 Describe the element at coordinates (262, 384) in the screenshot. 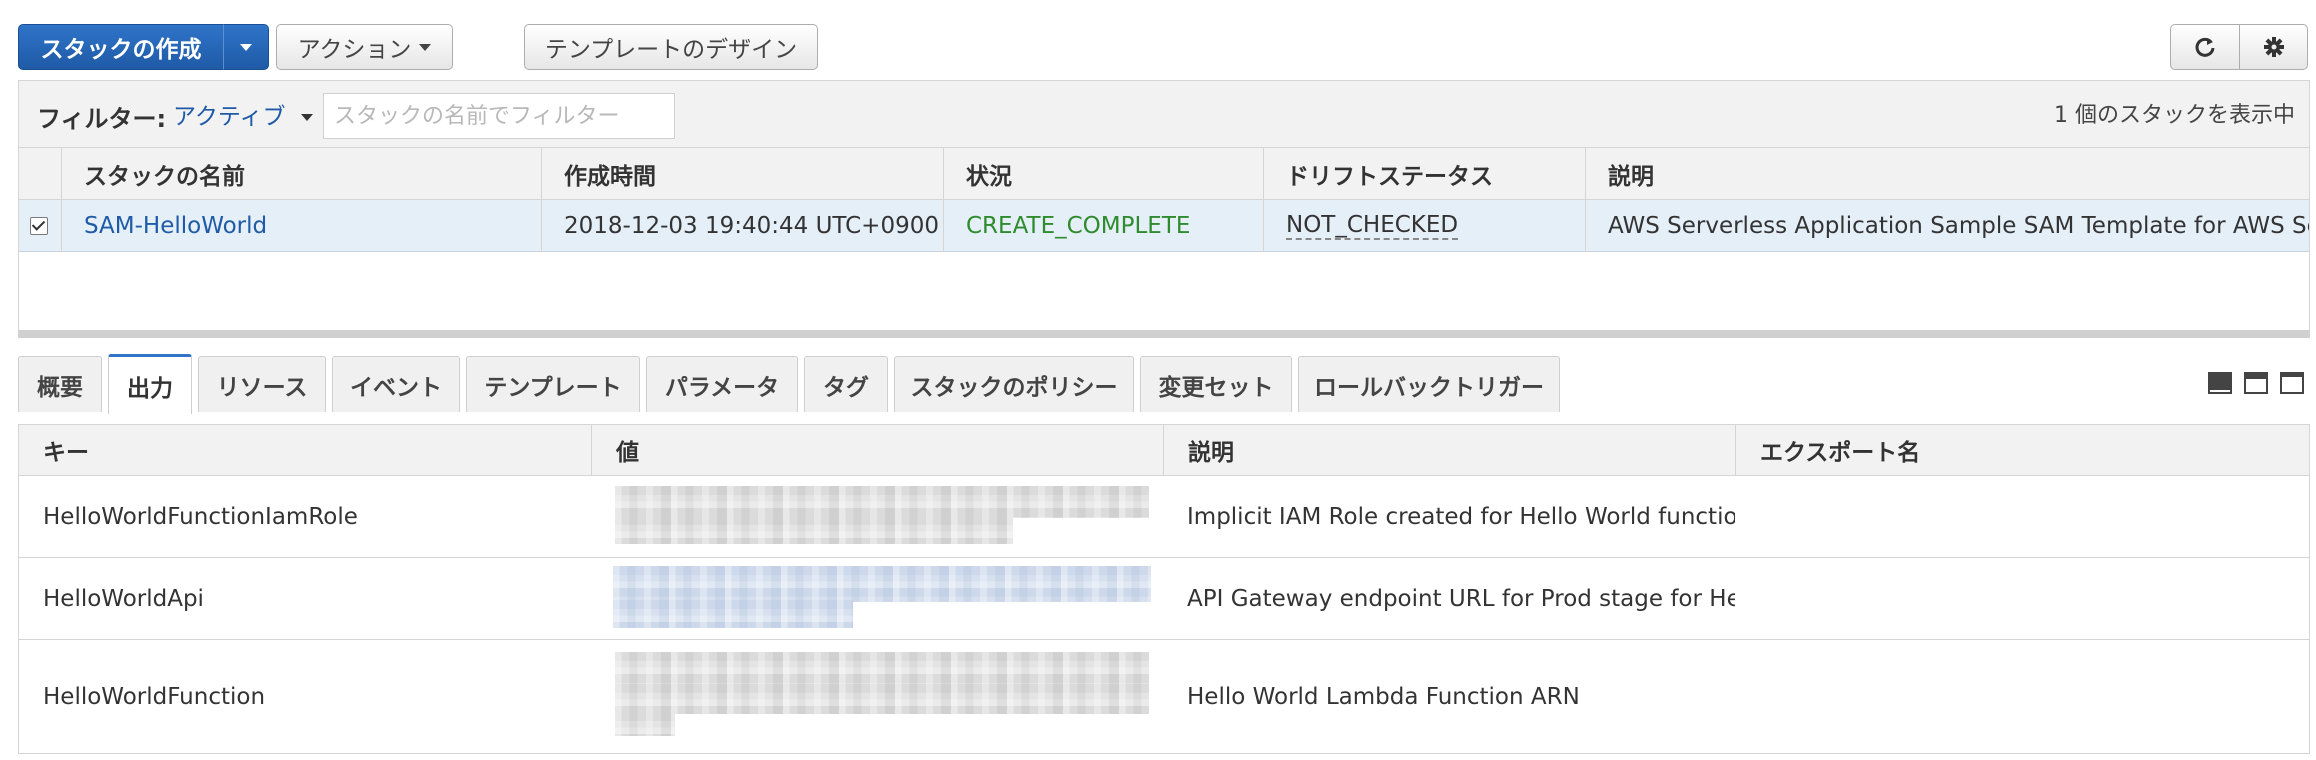

I see `tab-resources: リソース` at that location.